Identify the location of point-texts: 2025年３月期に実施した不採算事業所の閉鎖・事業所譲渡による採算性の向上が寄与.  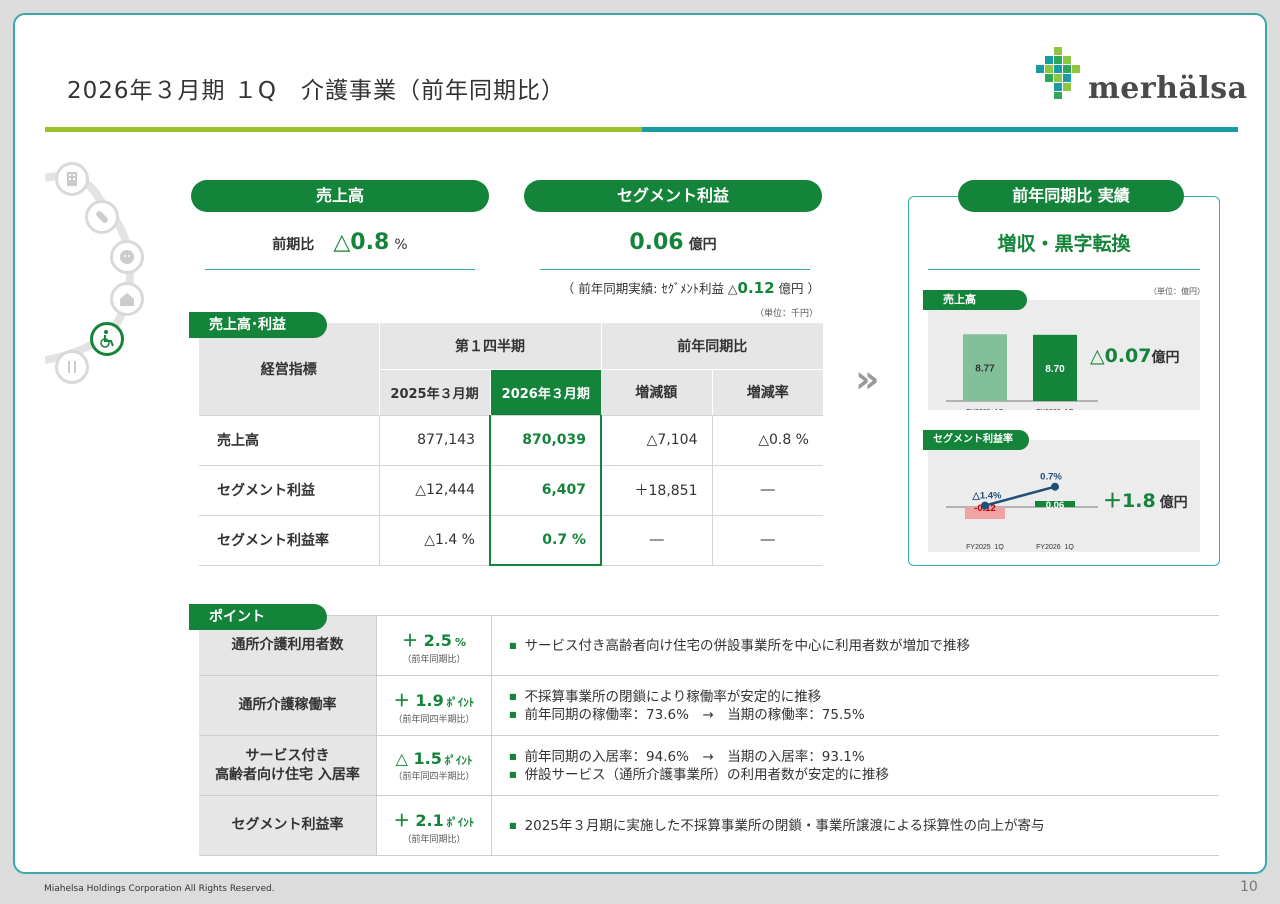
(777, 825).